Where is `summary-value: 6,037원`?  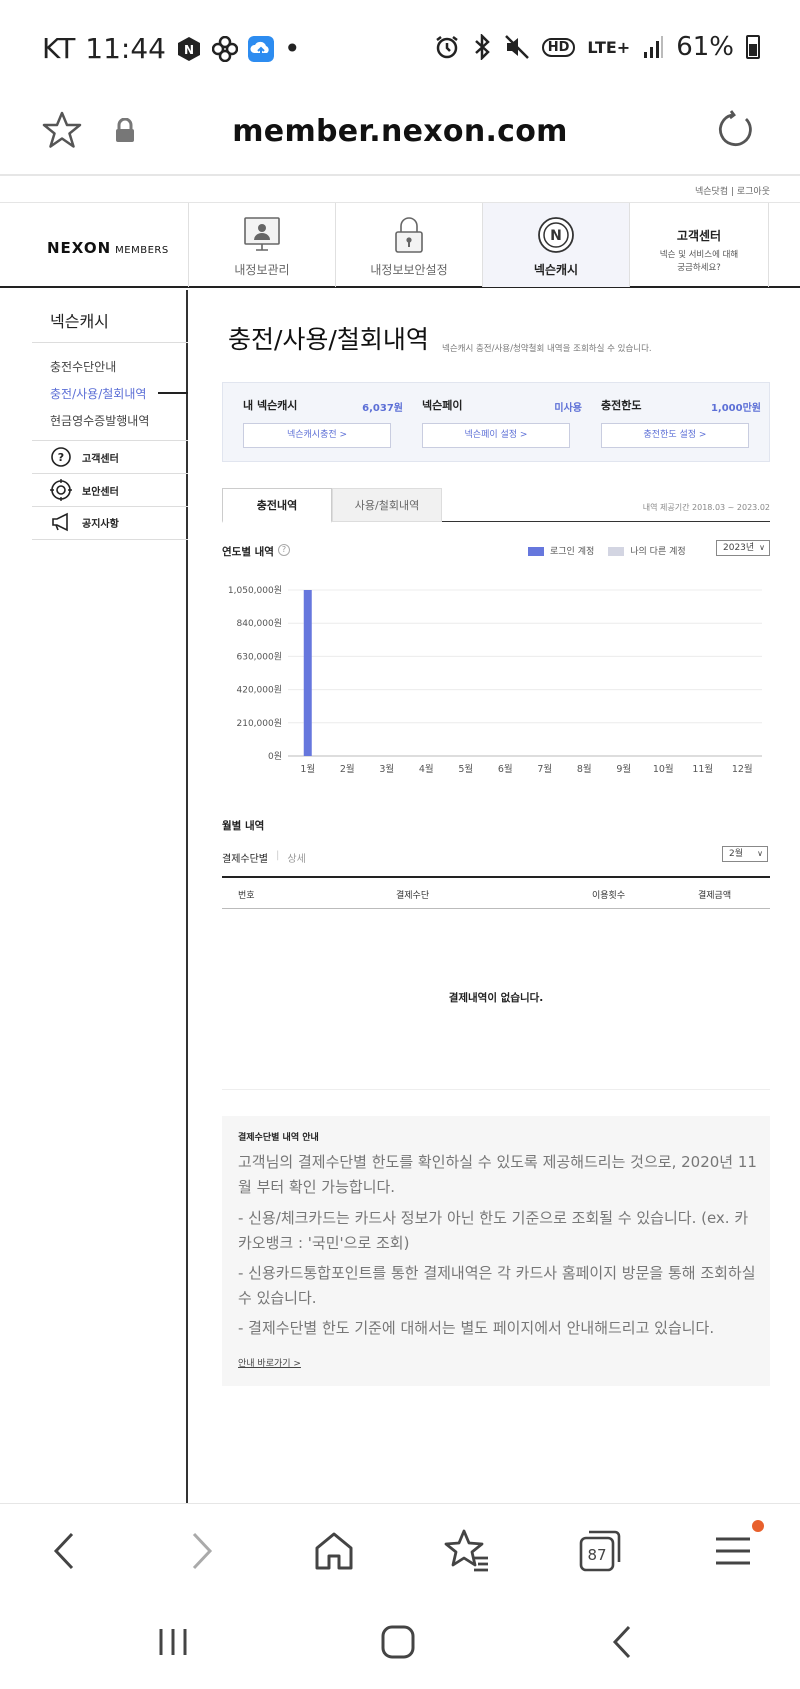
summary-value: 6,037원 is located at coordinates (382, 408).